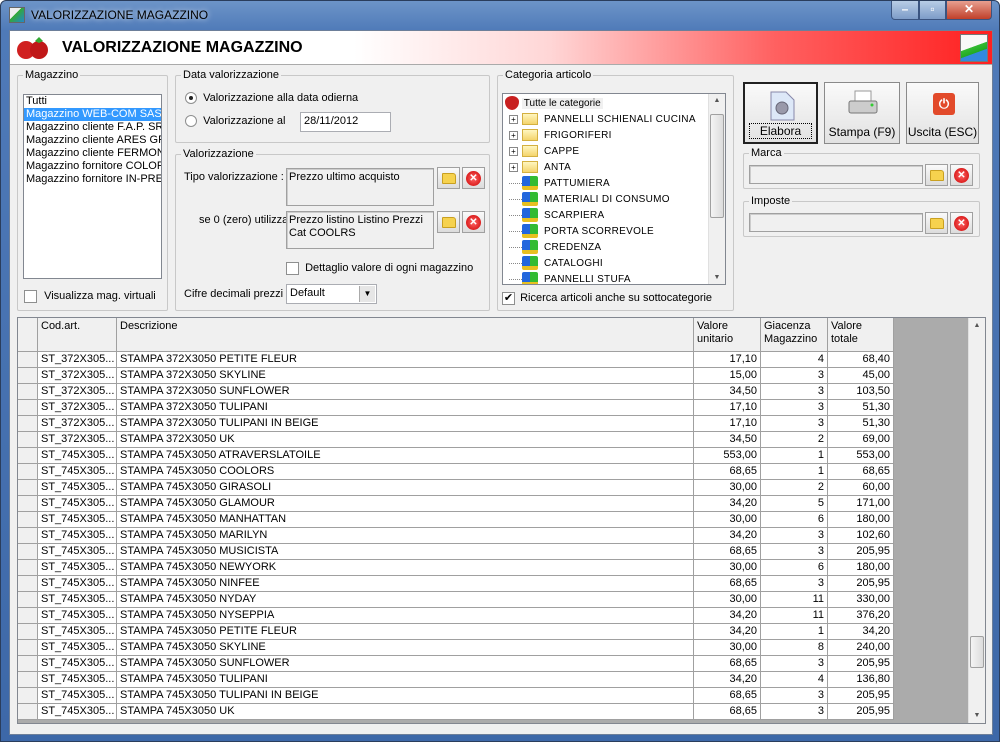  I want to click on maximize-button: ▫, so click(932, 10).